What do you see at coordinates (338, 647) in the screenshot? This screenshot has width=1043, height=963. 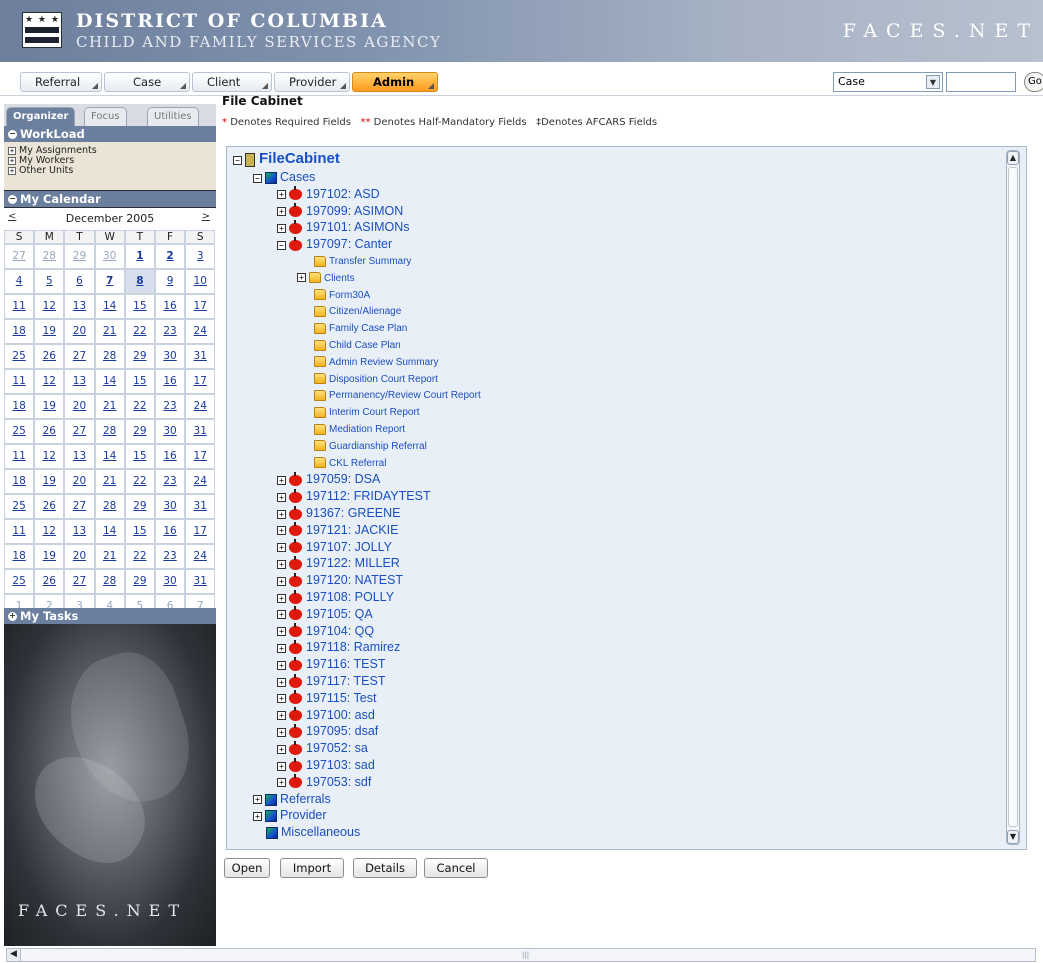 I see `tree-node-case: +197118: Ramirez` at bounding box center [338, 647].